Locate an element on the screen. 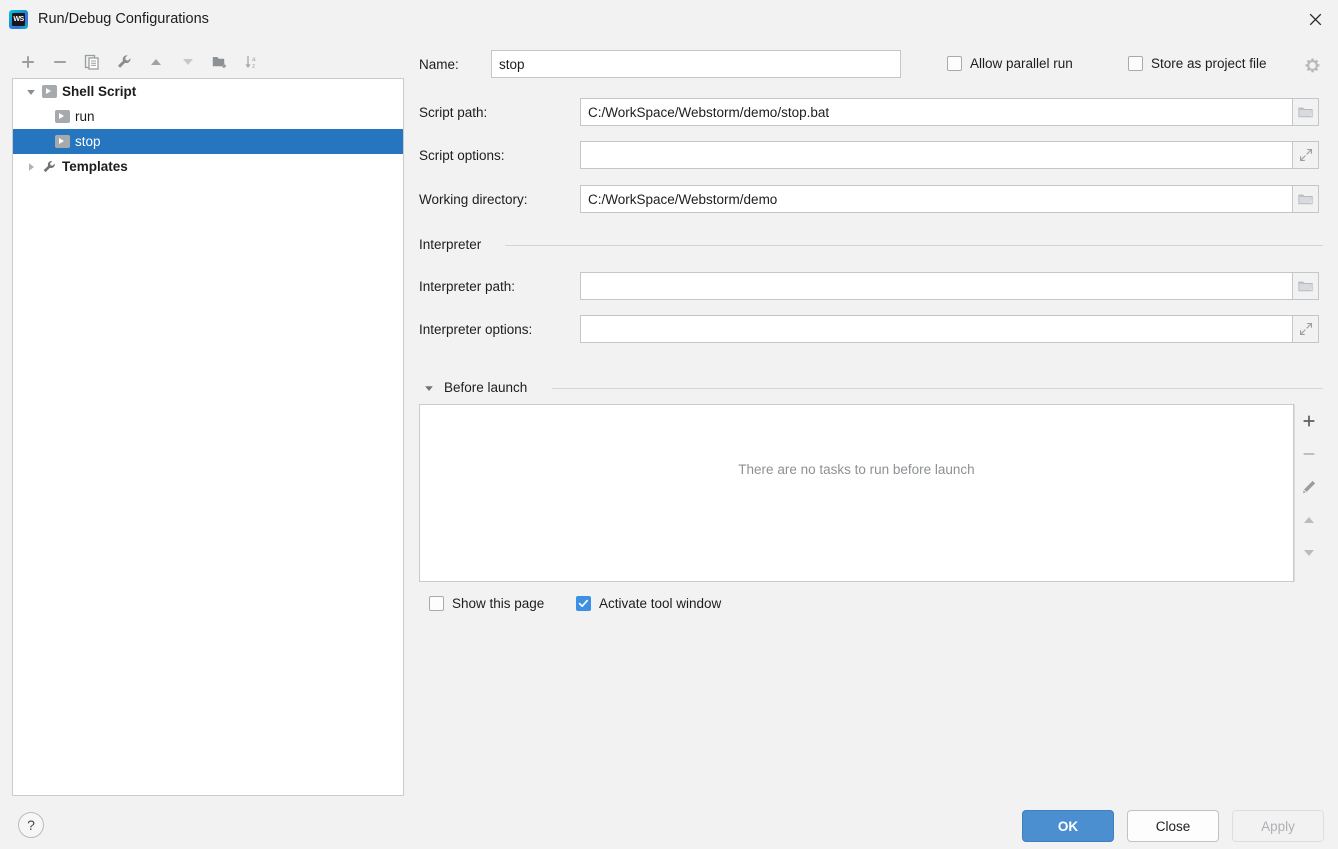 The image size is (1338, 849). dialog-title: Run/Debug Configurations is located at coordinates (123, 19).